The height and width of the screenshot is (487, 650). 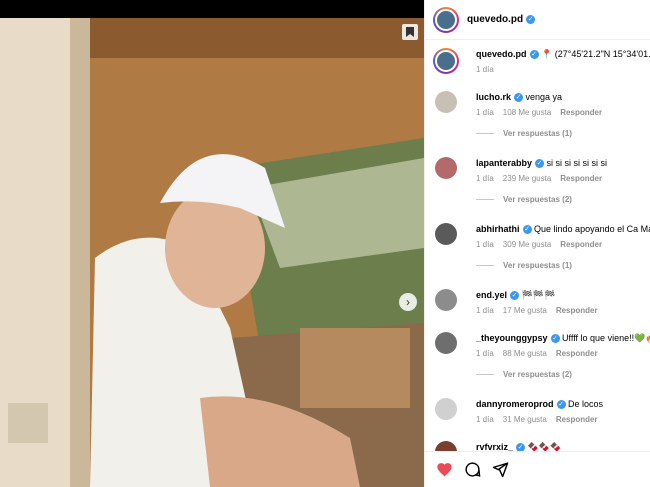 I want to click on author-avatar, so click(x=446, y=19).